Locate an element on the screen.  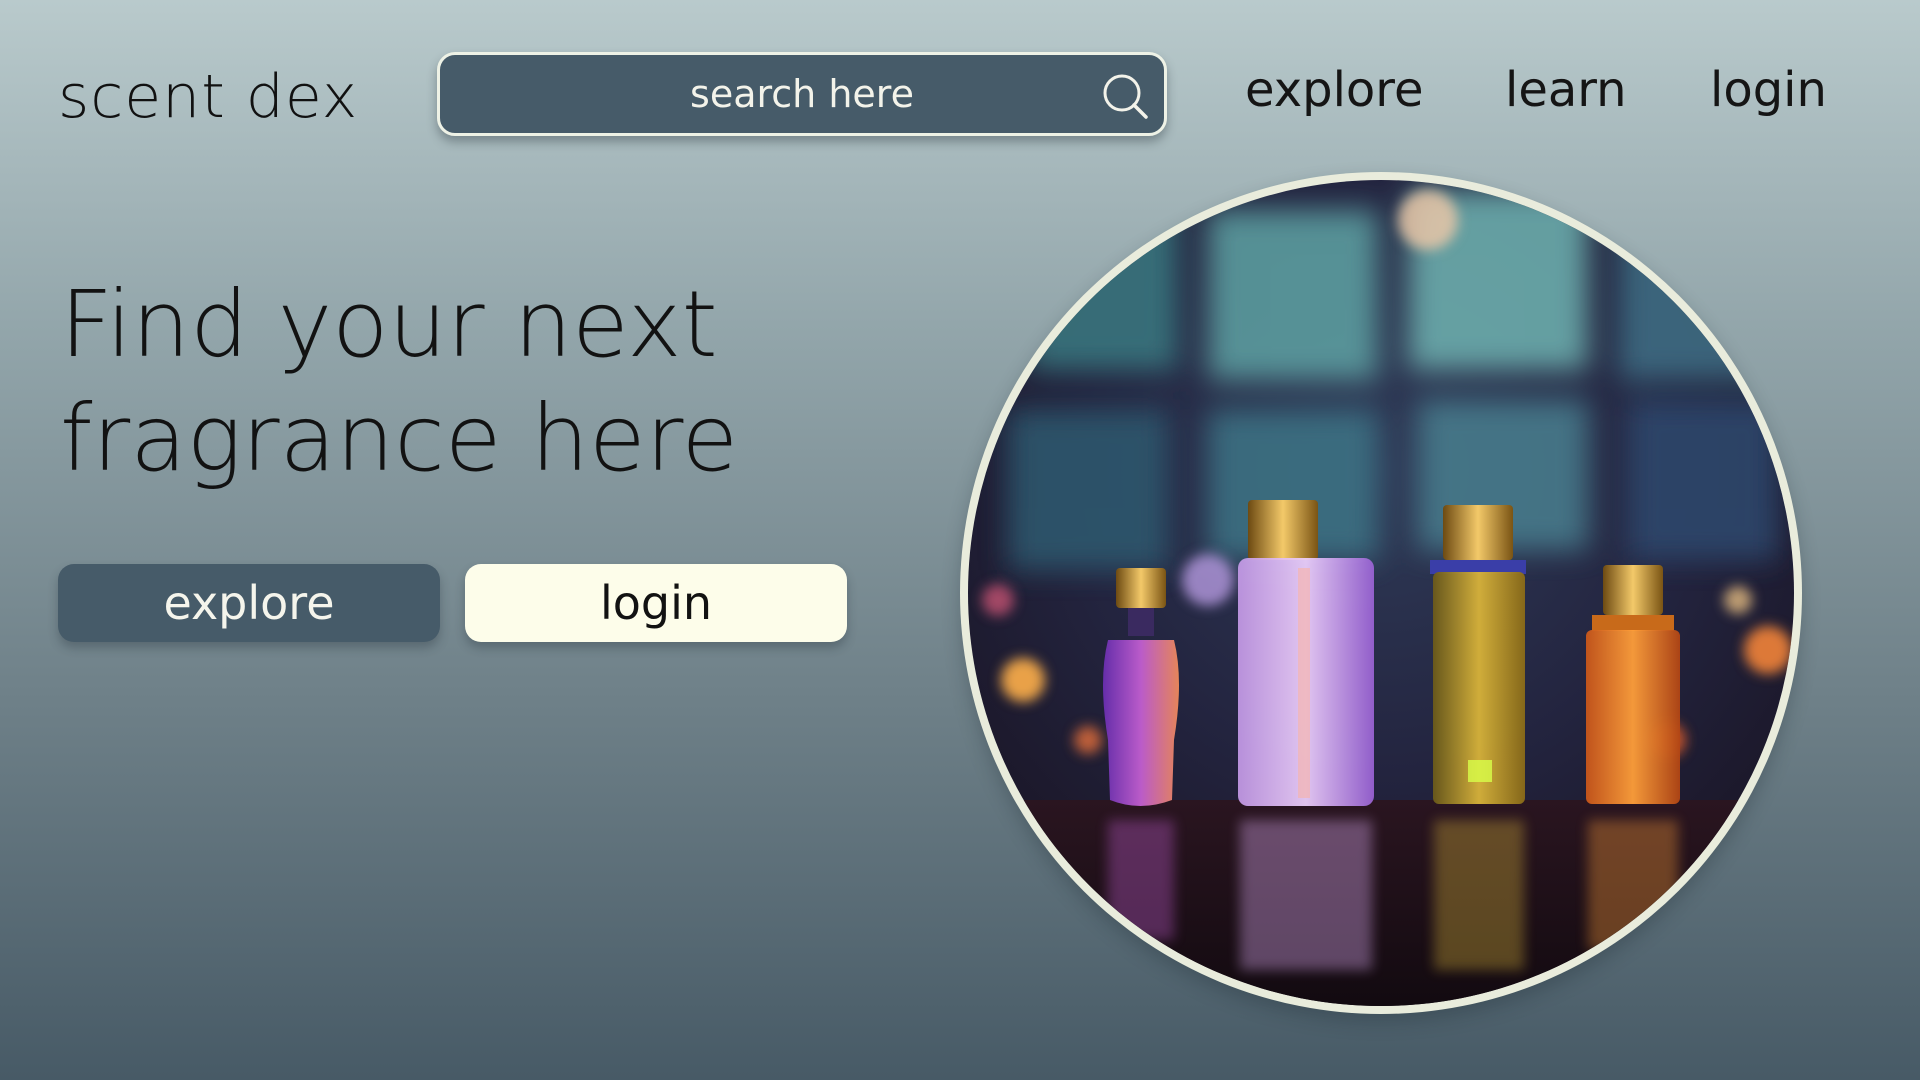
headline-line-1: Find your next is located at coordinates (389, 324).